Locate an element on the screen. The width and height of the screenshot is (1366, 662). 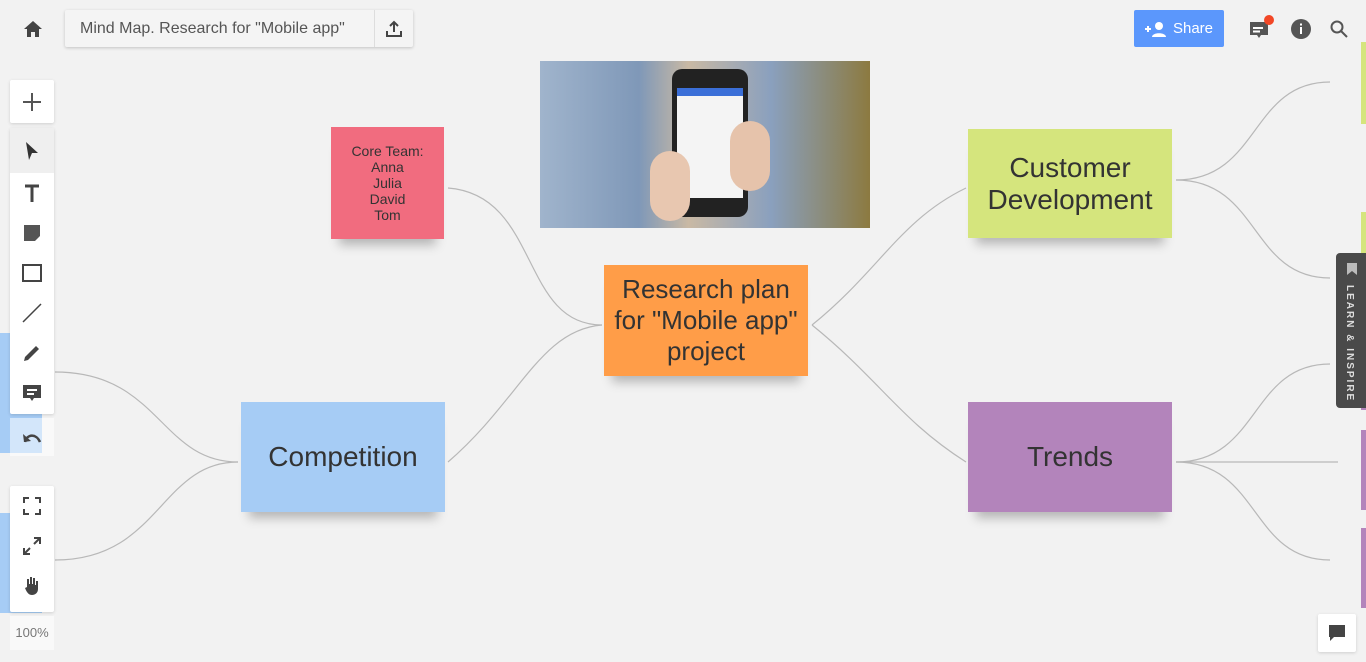
chat-icon is located at coordinates (1337, 633).